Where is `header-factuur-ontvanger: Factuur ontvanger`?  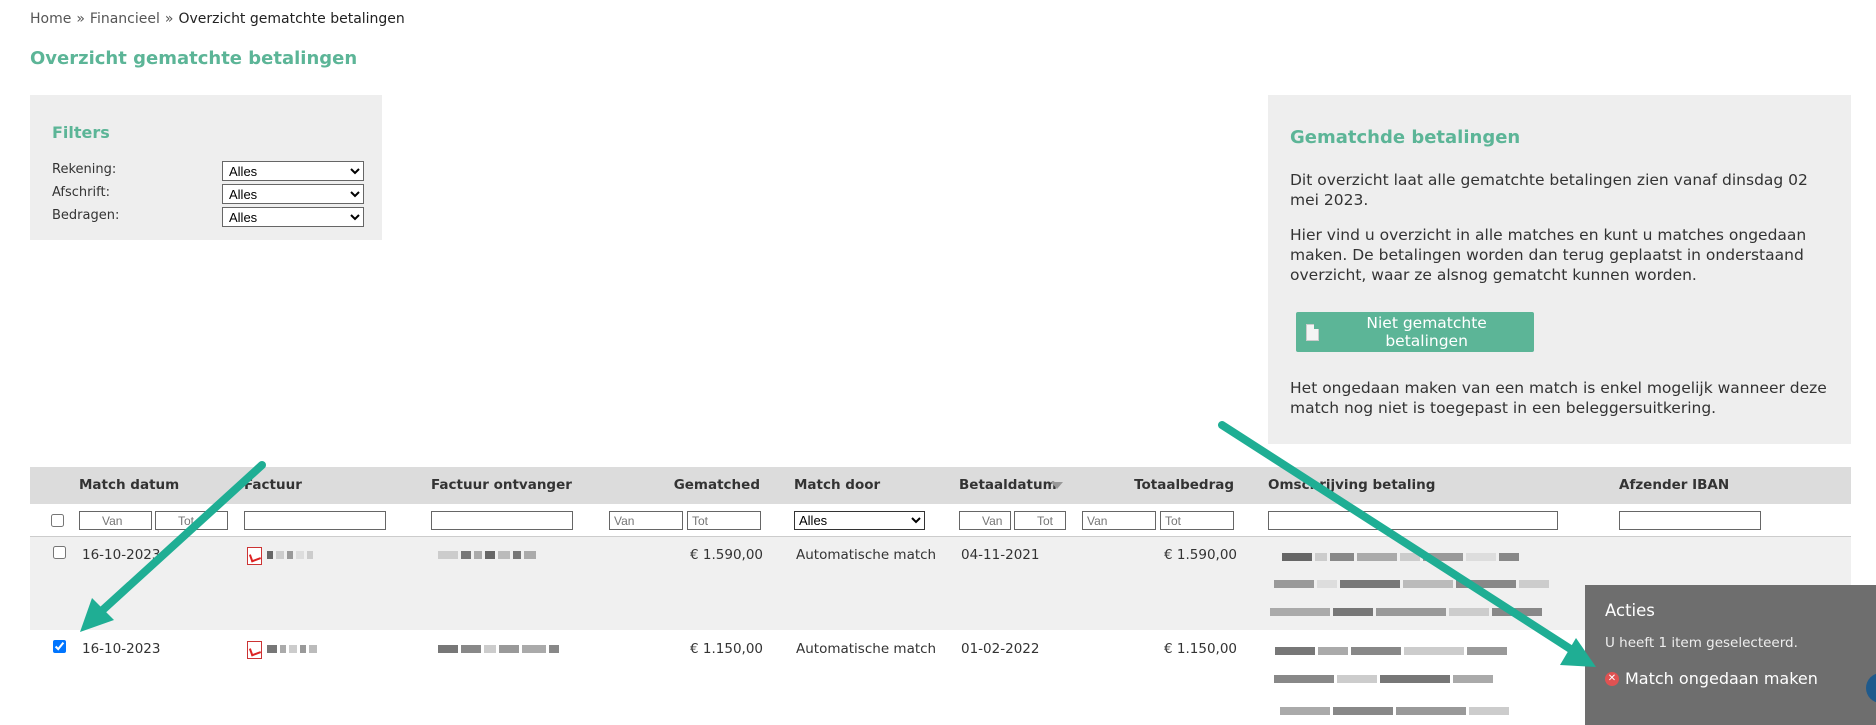 header-factuur-ontvanger: Factuur ontvanger is located at coordinates (501, 485).